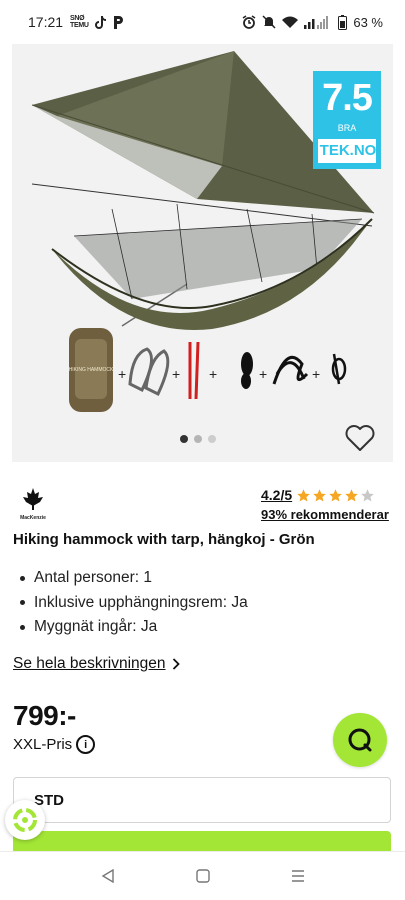 The height and width of the screenshot is (900, 405). I want to click on carousel-indicator, so click(198, 439).